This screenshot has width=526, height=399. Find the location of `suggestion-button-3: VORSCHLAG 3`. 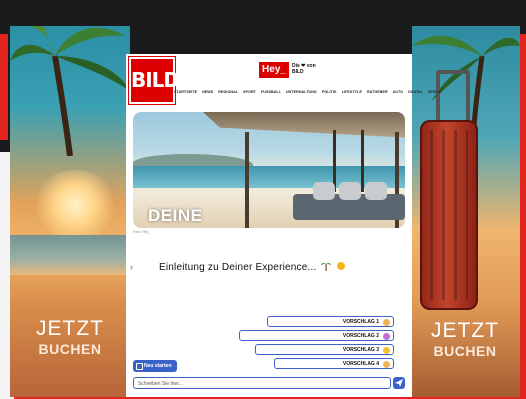

suggestion-button-3: VORSCHLAG 3 is located at coordinates (324, 349).